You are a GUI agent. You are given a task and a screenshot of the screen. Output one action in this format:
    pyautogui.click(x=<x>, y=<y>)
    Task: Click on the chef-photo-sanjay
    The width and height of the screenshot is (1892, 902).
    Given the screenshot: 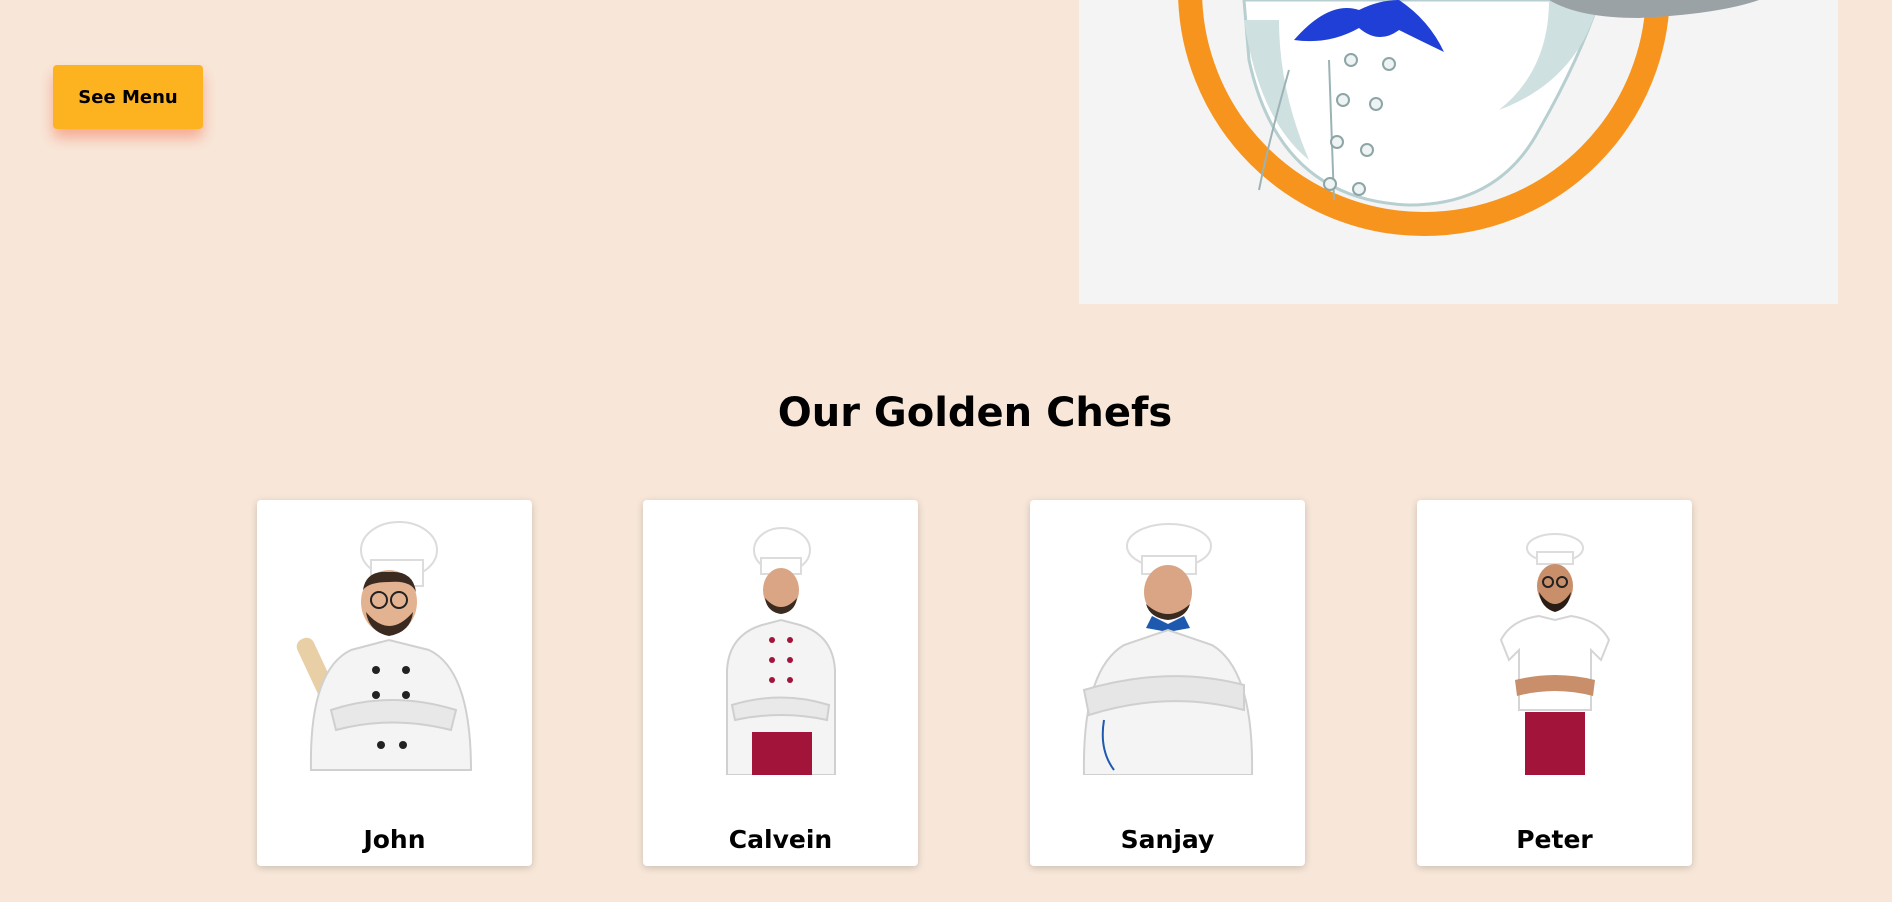 What is the action you would take?
    pyautogui.click(x=1168, y=649)
    